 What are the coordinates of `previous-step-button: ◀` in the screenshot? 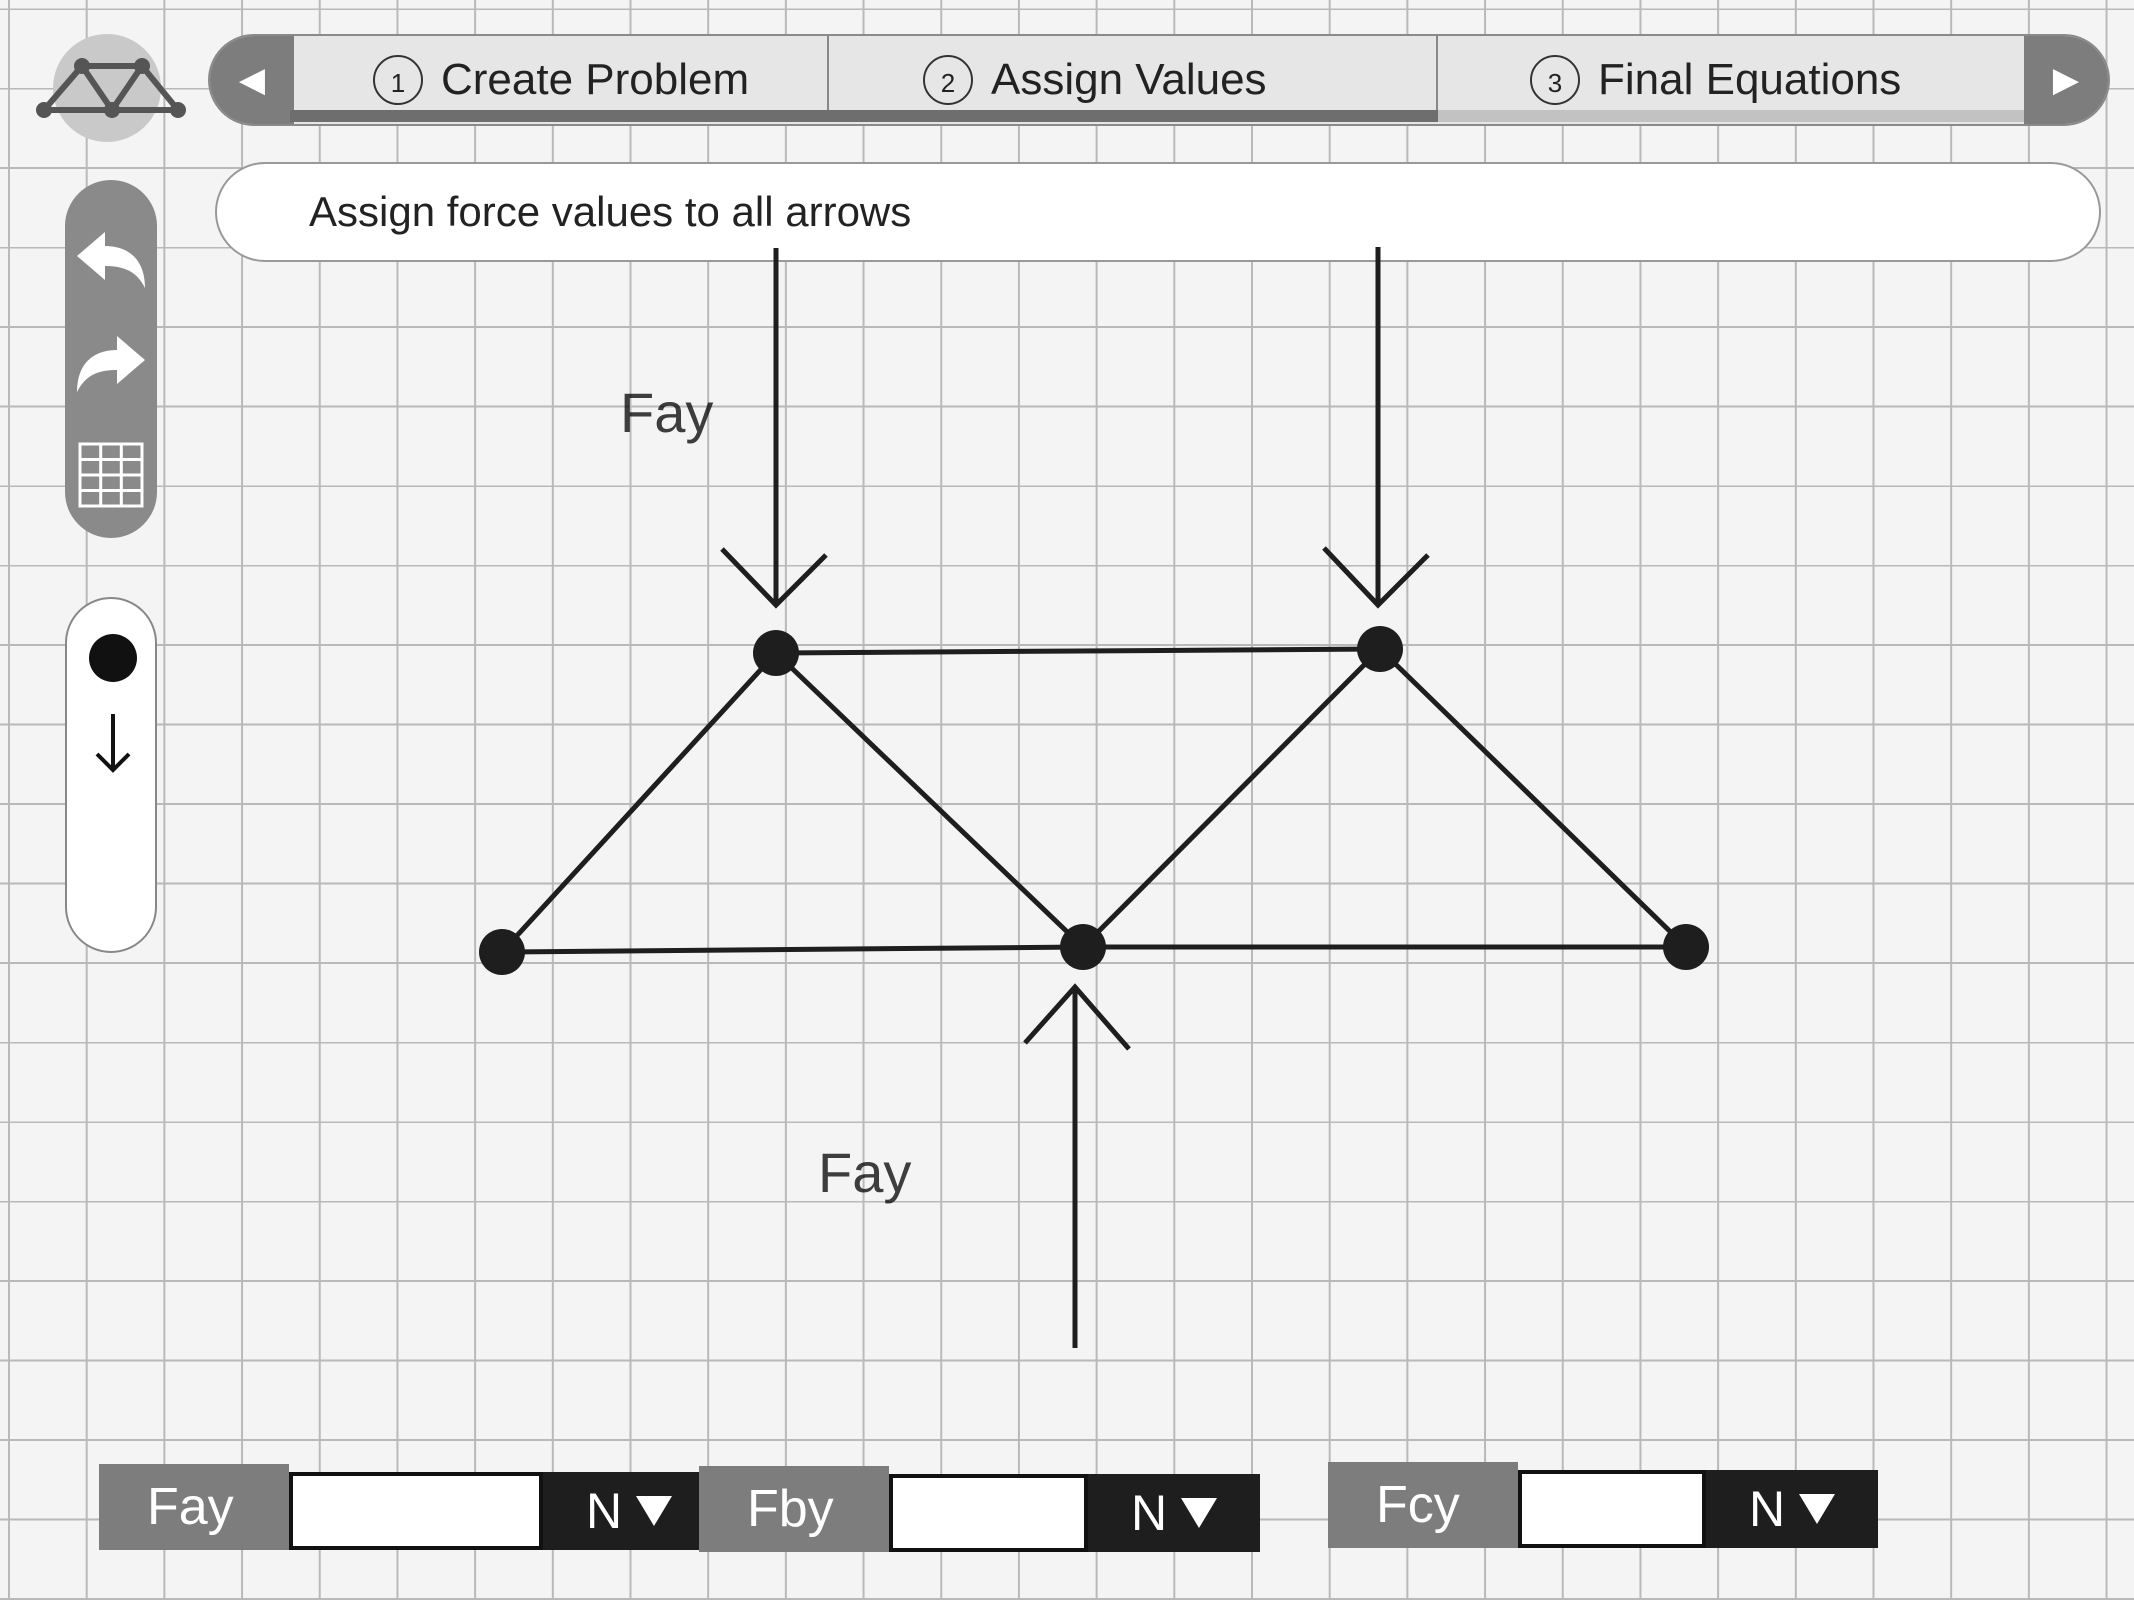 It's located at (252, 80).